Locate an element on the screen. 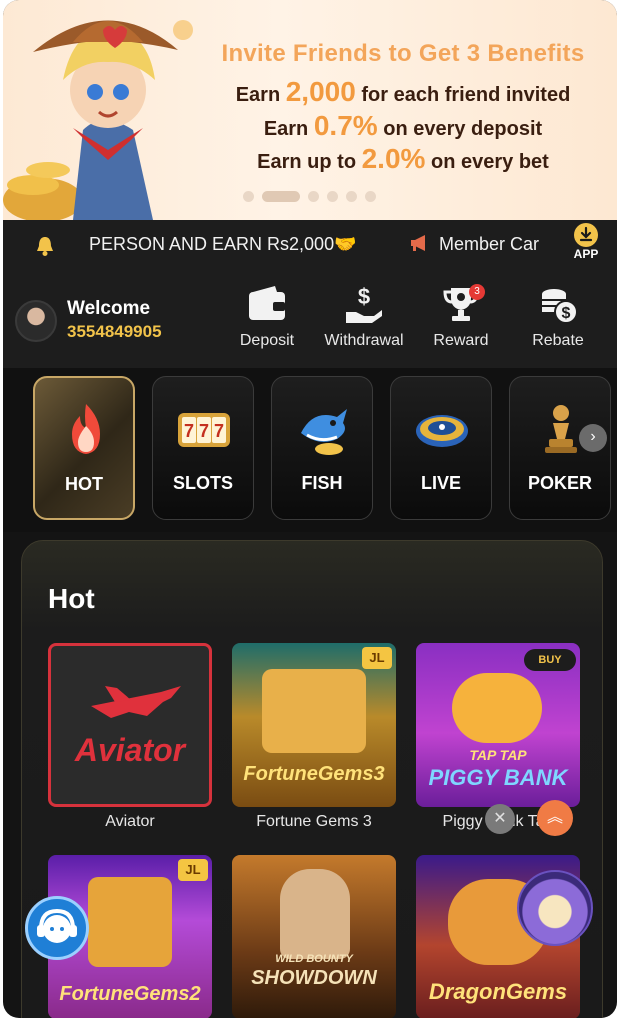  announcement-bar: PERSON AND EARN Rs2,000🤝 Member Car is located at coordinates (310, 246).